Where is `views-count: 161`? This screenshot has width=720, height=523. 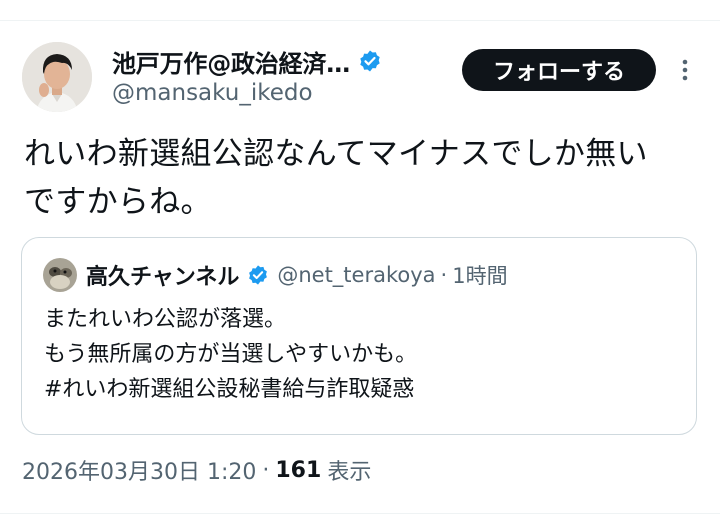 views-count: 161 is located at coordinates (298, 470).